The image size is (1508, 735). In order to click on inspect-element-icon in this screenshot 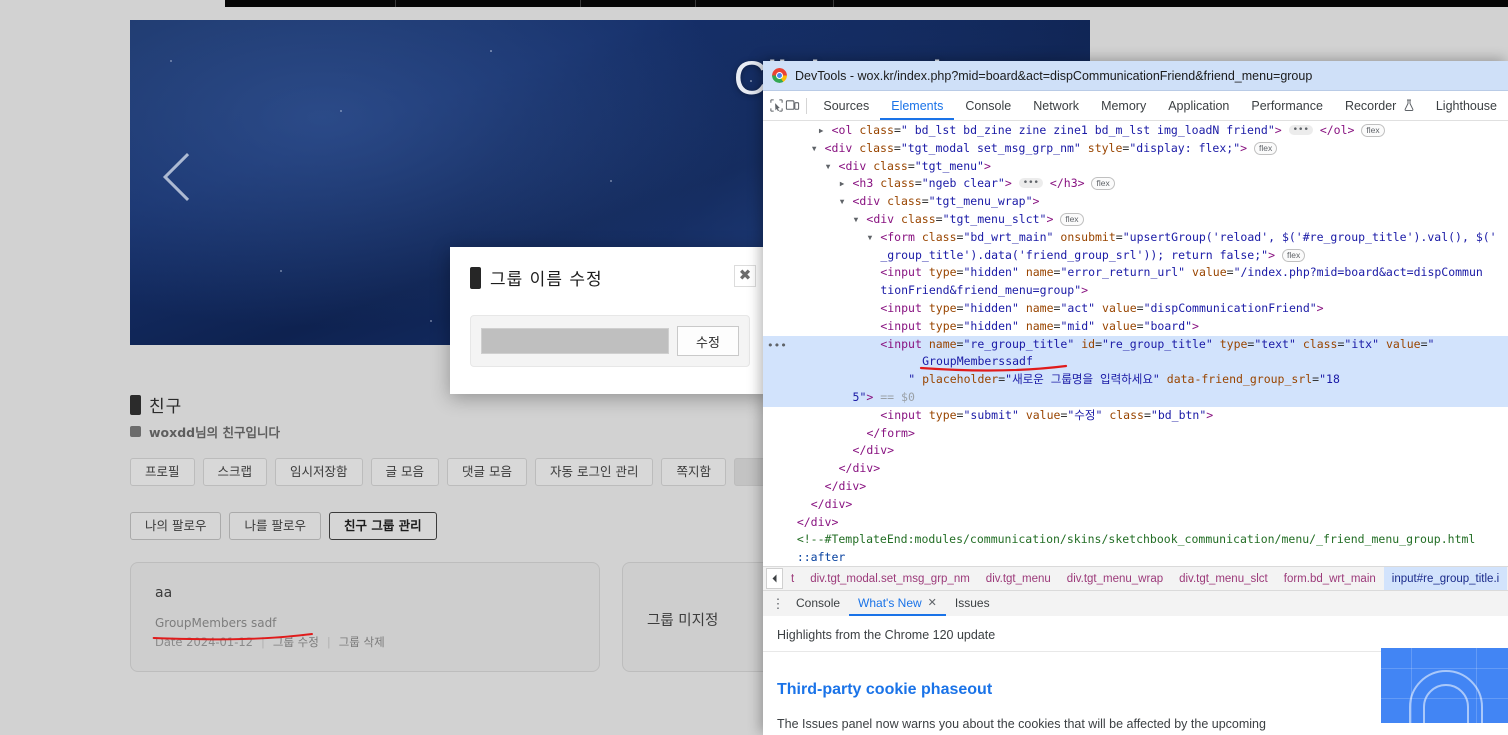, I will do `click(776, 106)`.